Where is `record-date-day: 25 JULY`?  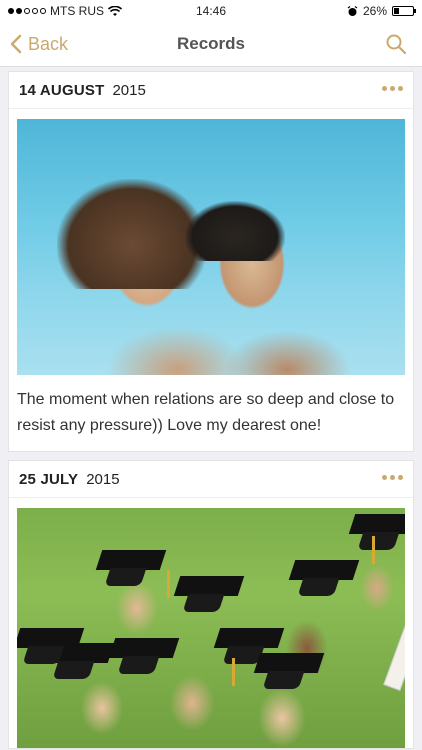 record-date-day: 25 JULY is located at coordinates (49, 479).